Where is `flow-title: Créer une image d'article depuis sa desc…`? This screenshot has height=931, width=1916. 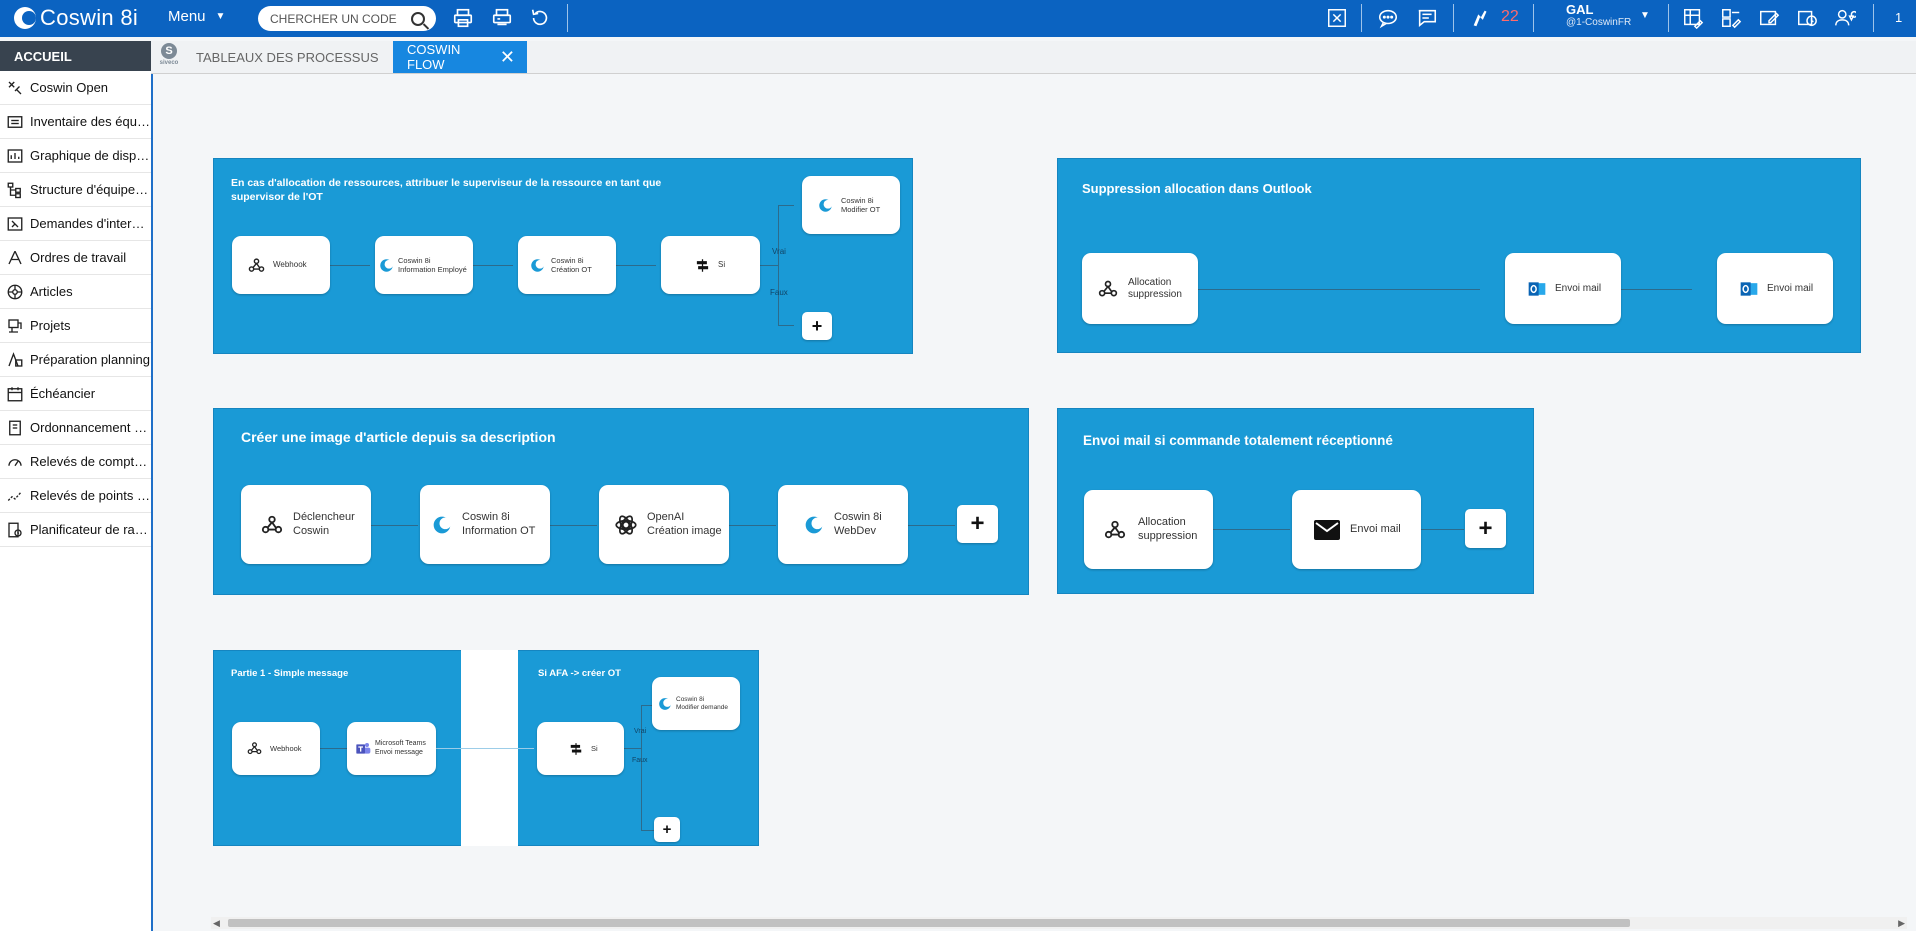
flow-title: Créer une image d'article depuis sa desc… is located at coordinates (398, 437).